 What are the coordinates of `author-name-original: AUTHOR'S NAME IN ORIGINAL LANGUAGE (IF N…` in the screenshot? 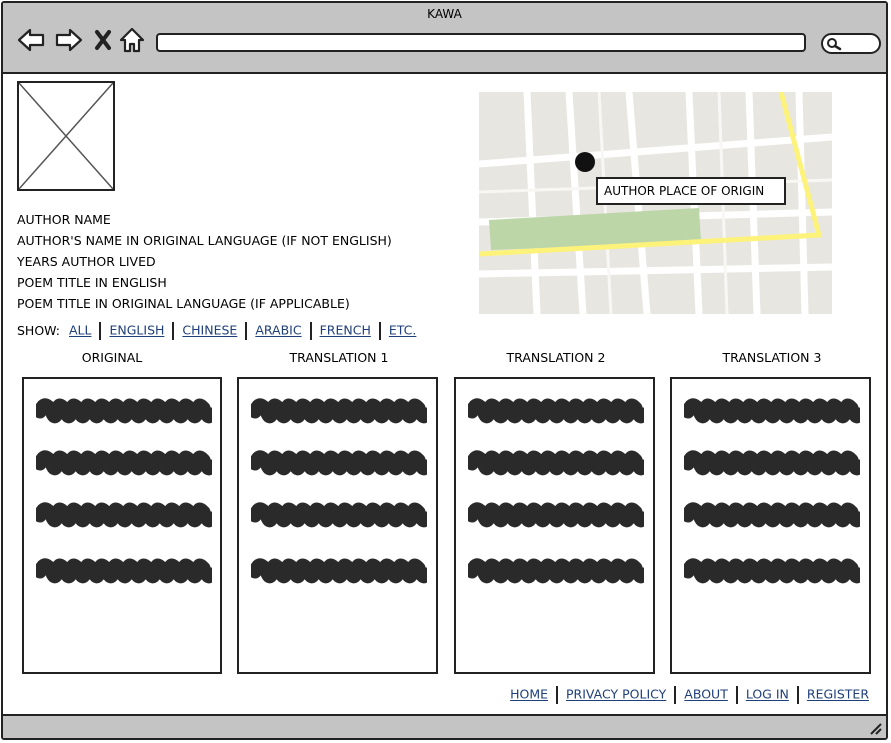 It's located at (204, 240).